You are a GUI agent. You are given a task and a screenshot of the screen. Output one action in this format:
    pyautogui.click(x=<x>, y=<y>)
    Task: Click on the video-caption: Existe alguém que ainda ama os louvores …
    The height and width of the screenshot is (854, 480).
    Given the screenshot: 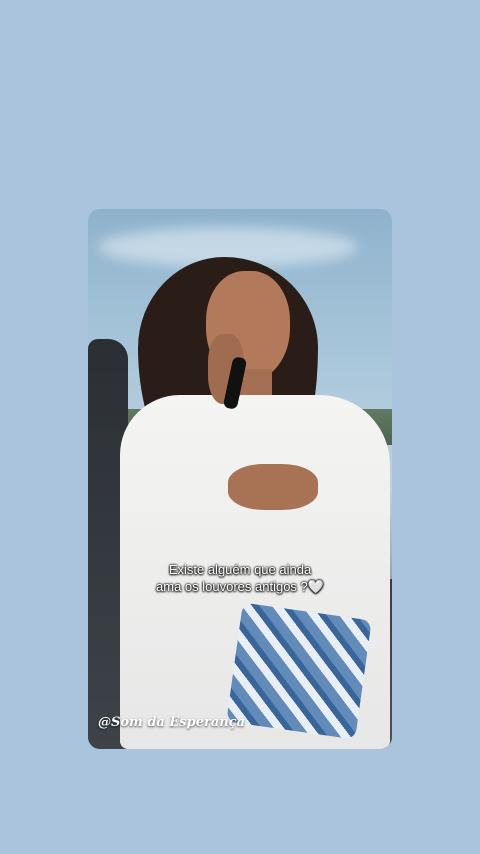 What is the action you would take?
    pyautogui.click(x=240, y=578)
    